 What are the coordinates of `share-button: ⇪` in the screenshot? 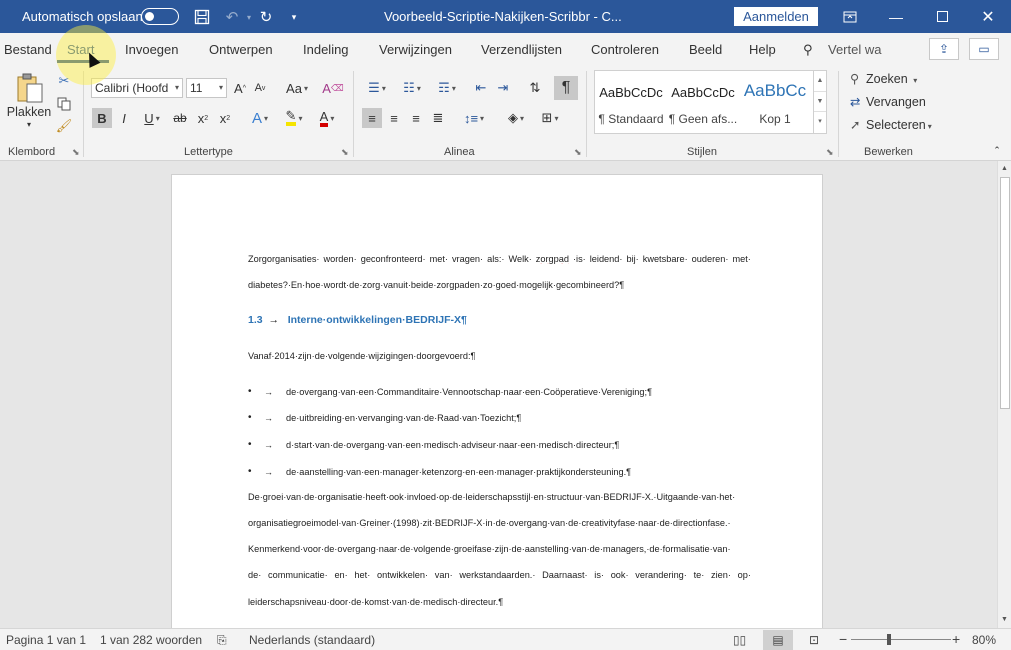 It's located at (944, 49).